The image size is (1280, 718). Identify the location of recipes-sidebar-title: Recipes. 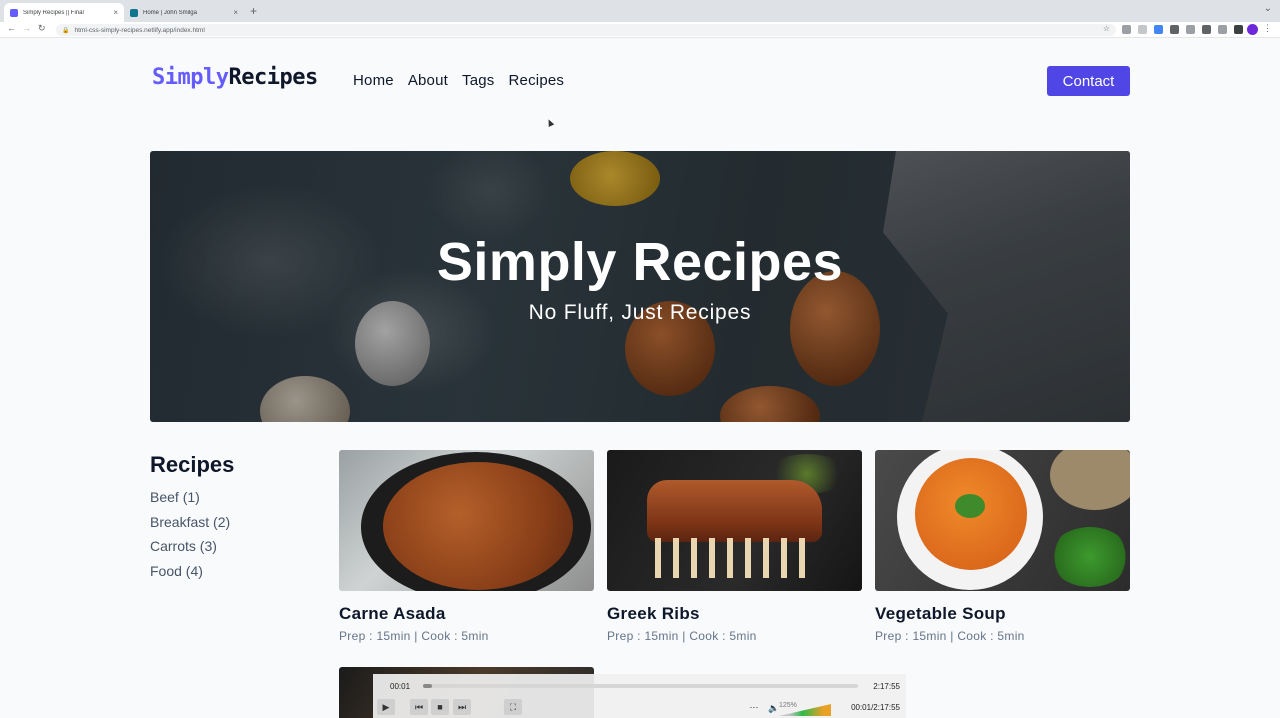
(192, 464).